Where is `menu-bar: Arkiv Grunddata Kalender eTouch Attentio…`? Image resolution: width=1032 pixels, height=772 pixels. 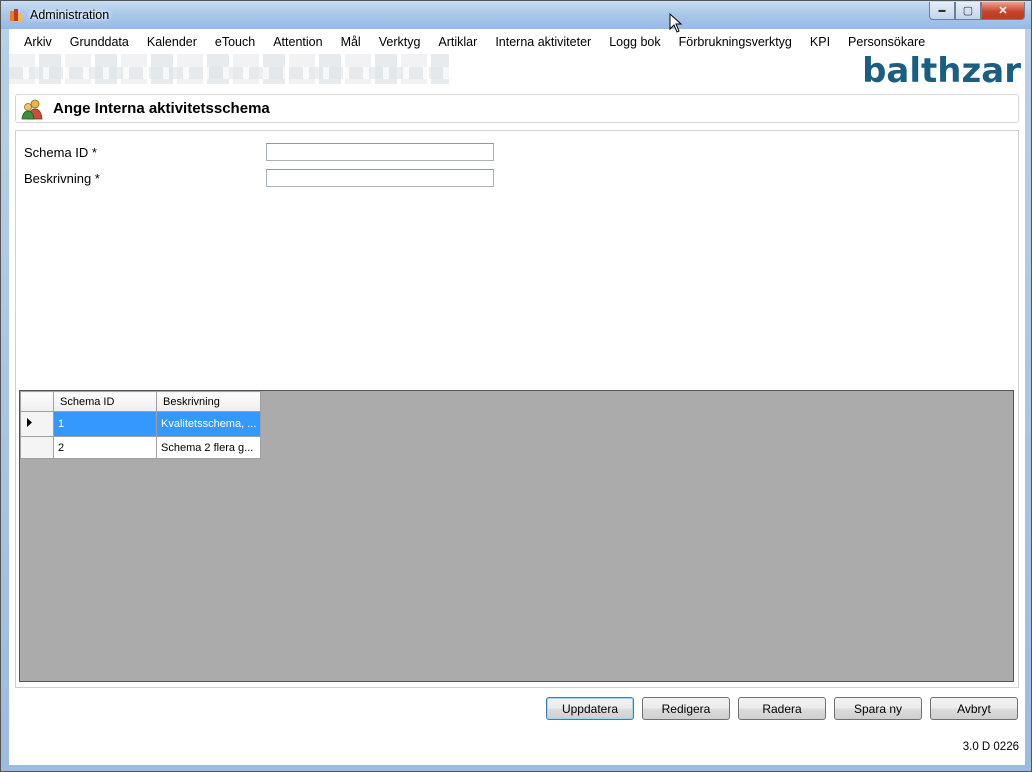
menu-bar: Arkiv Grunddata Kalender eTouch Attentio… is located at coordinates (471, 42).